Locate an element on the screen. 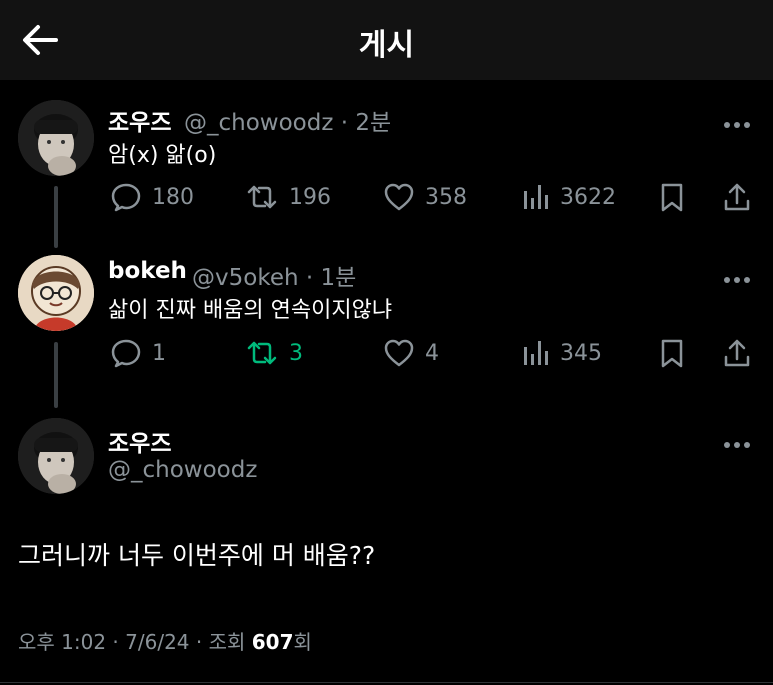 Image resolution: width=773 pixels, height=685 pixels. divider is located at coordinates (386, 682).